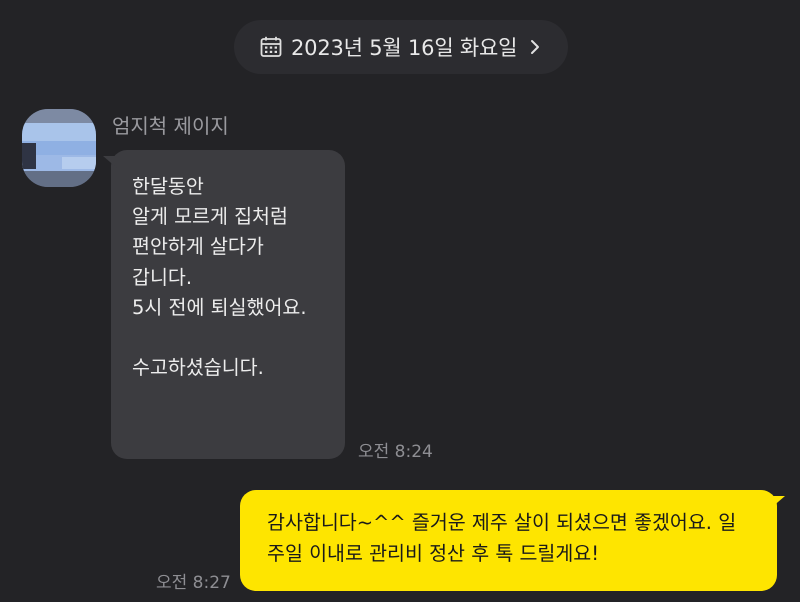 Image resolution: width=800 pixels, height=602 pixels. What do you see at coordinates (198, 368) in the screenshot?
I see `message-line: 수고하셨습니다.` at bounding box center [198, 368].